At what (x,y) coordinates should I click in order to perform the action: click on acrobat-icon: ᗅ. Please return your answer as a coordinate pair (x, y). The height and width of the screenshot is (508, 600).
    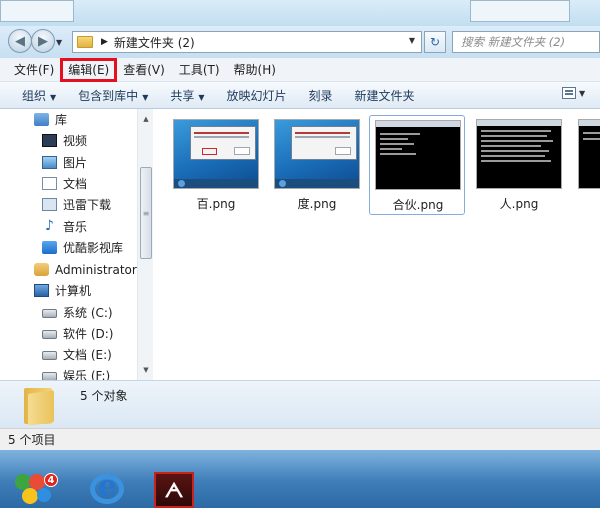
    Looking at the image, I should click on (174, 490).